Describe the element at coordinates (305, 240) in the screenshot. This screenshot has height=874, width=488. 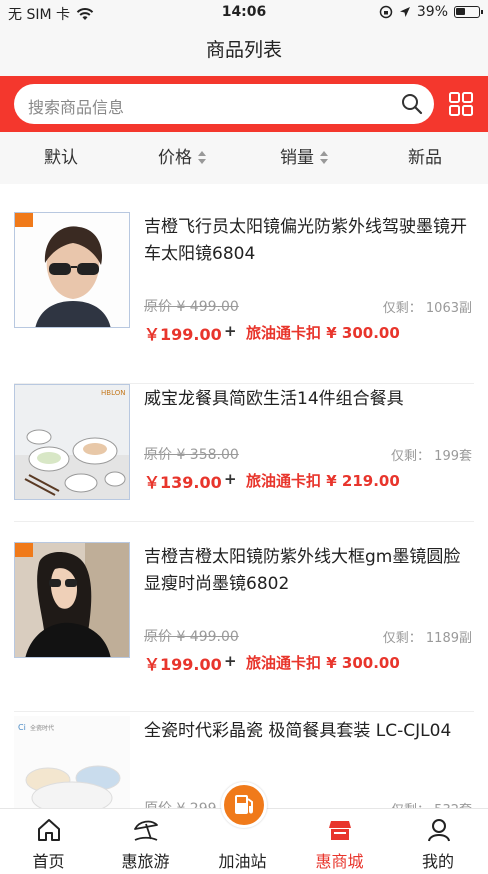
I see `product-title: 吉橙飞行员太阳镜偏光防紫外线驾驶墨镜开车太阳镜6804` at that location.